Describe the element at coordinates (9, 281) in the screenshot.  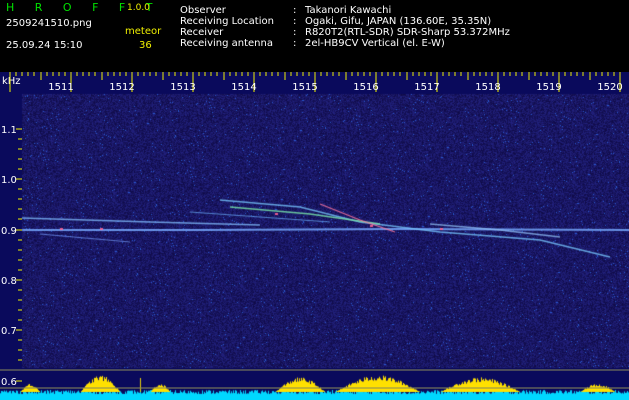
I see `y-tick-label: 0.8` at that location.